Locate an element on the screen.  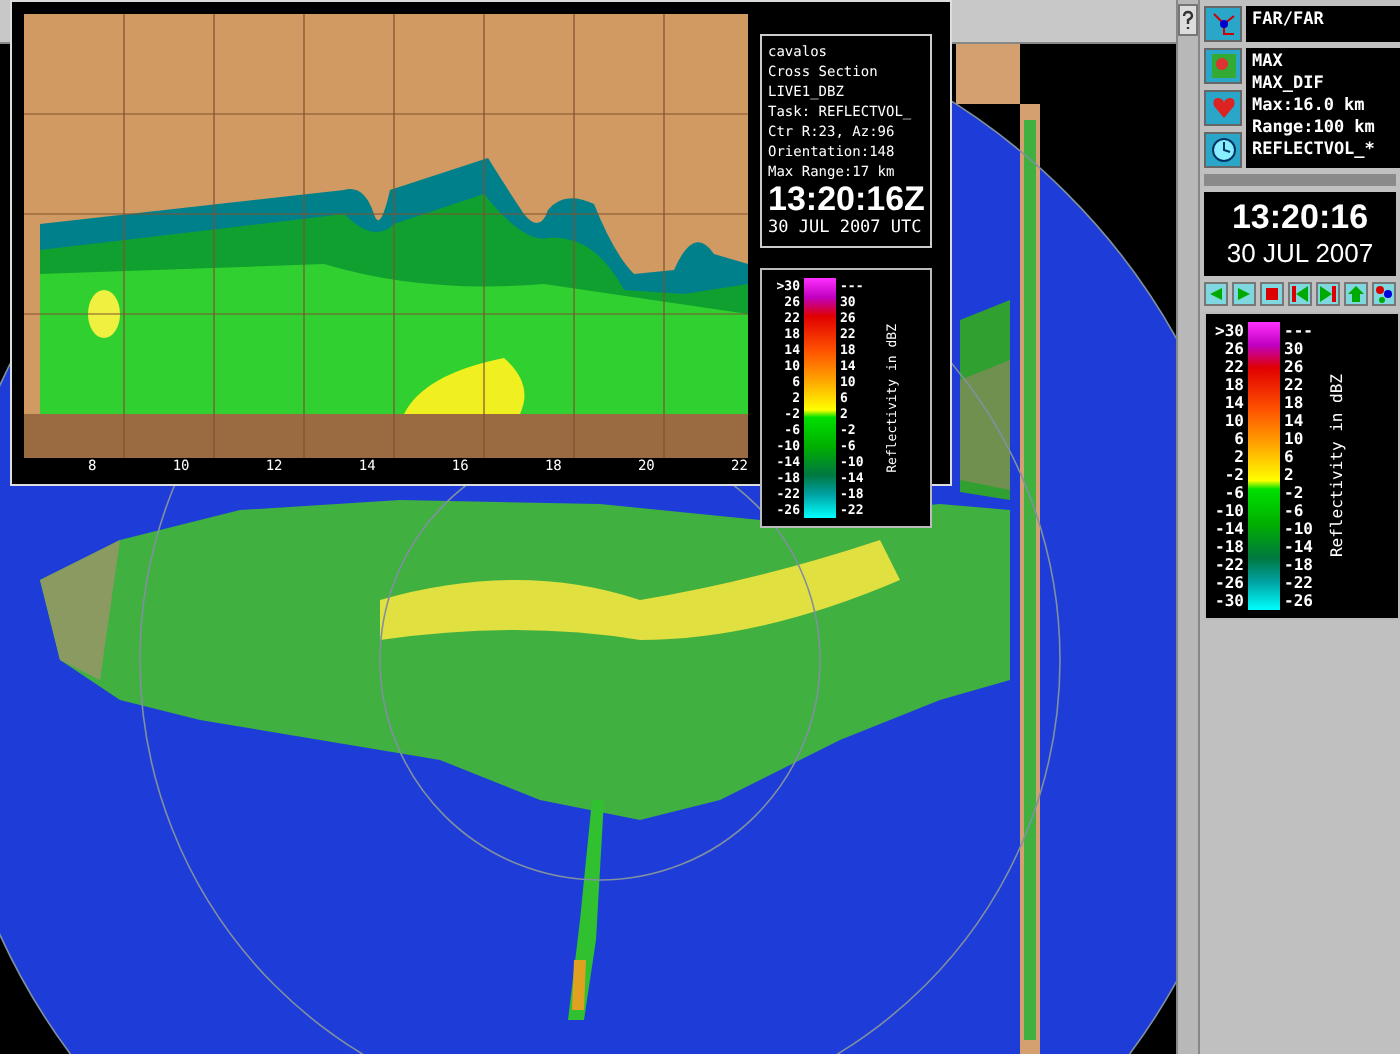
back-button is located at coordinates (1216, 294).